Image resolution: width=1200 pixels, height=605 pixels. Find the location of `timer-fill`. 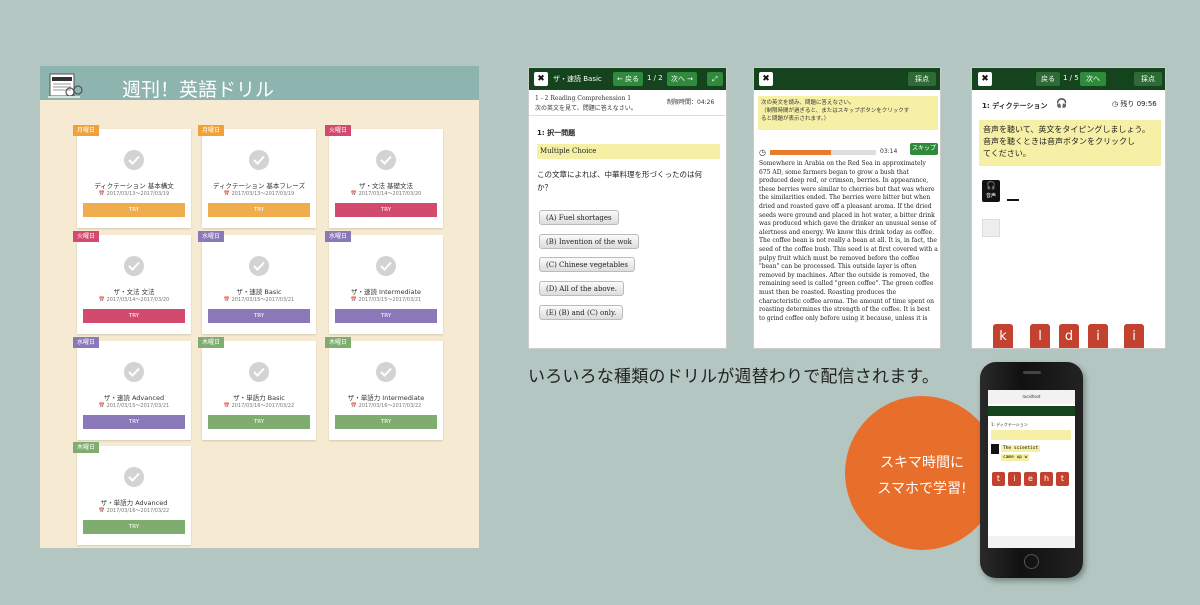

timer-fill is located at coordinates (801, 152).